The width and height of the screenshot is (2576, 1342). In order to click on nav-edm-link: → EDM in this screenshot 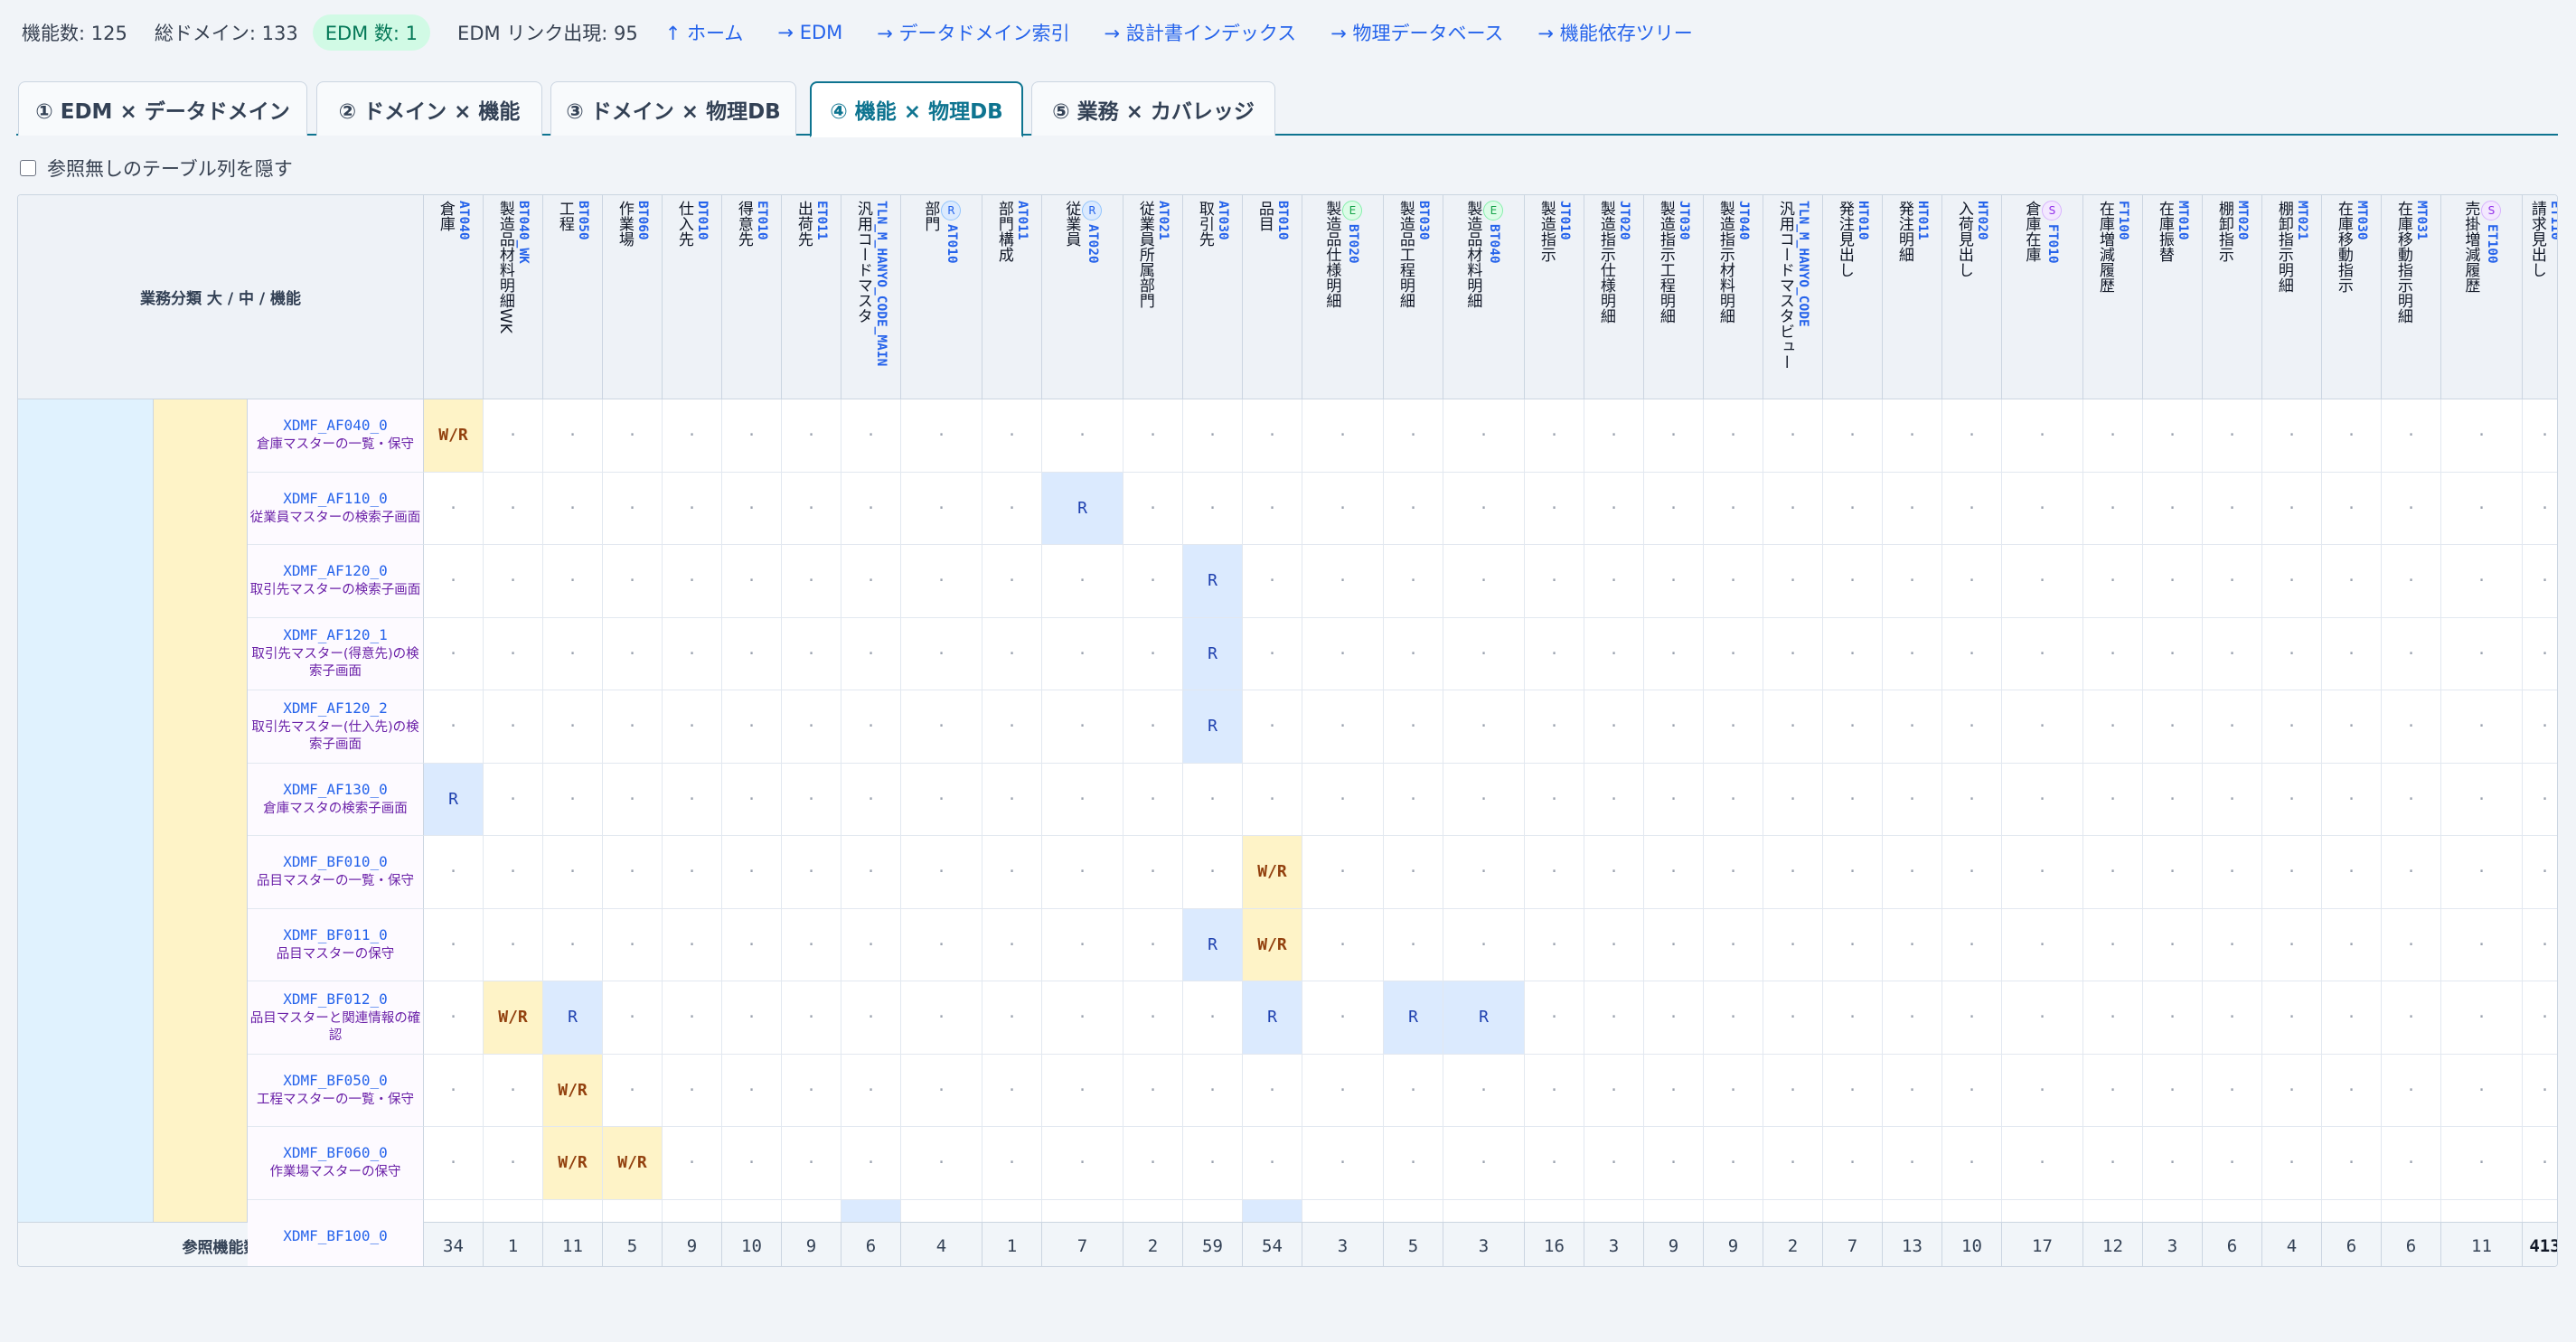, I will do `click(810, 32)`.